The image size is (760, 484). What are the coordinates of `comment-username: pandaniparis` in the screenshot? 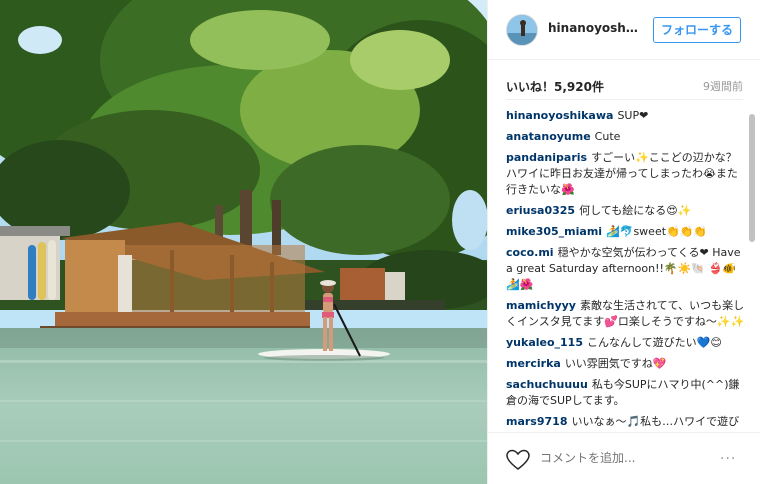 It's located at (546, 157).